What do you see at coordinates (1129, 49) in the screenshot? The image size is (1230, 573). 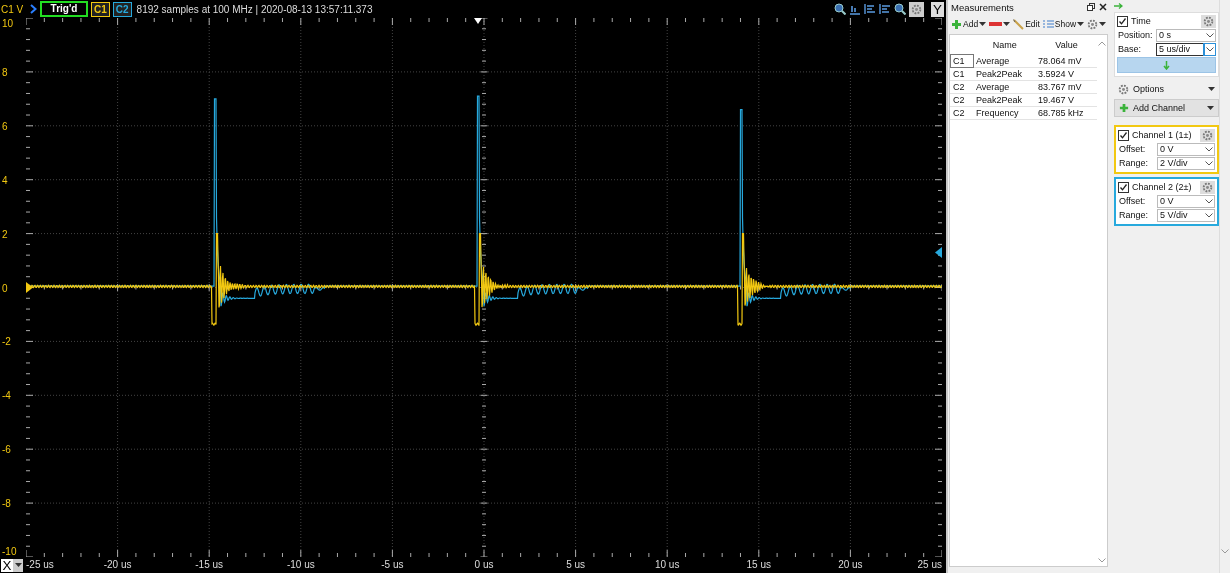 I see `field-label: Base:` at bounding box center [1129, 49].